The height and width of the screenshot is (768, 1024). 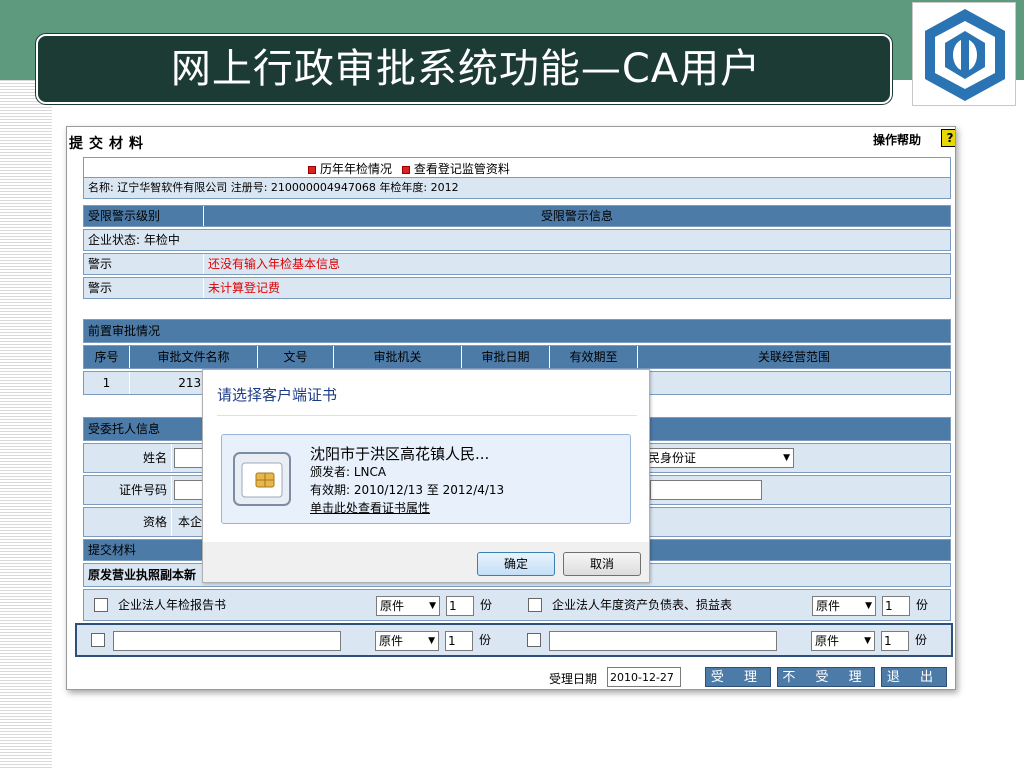 What do you see at coordinates (144, 216) in the screenshot?
I see `warning-level-header: 受限警示级别` at bounding box center [144, 216].